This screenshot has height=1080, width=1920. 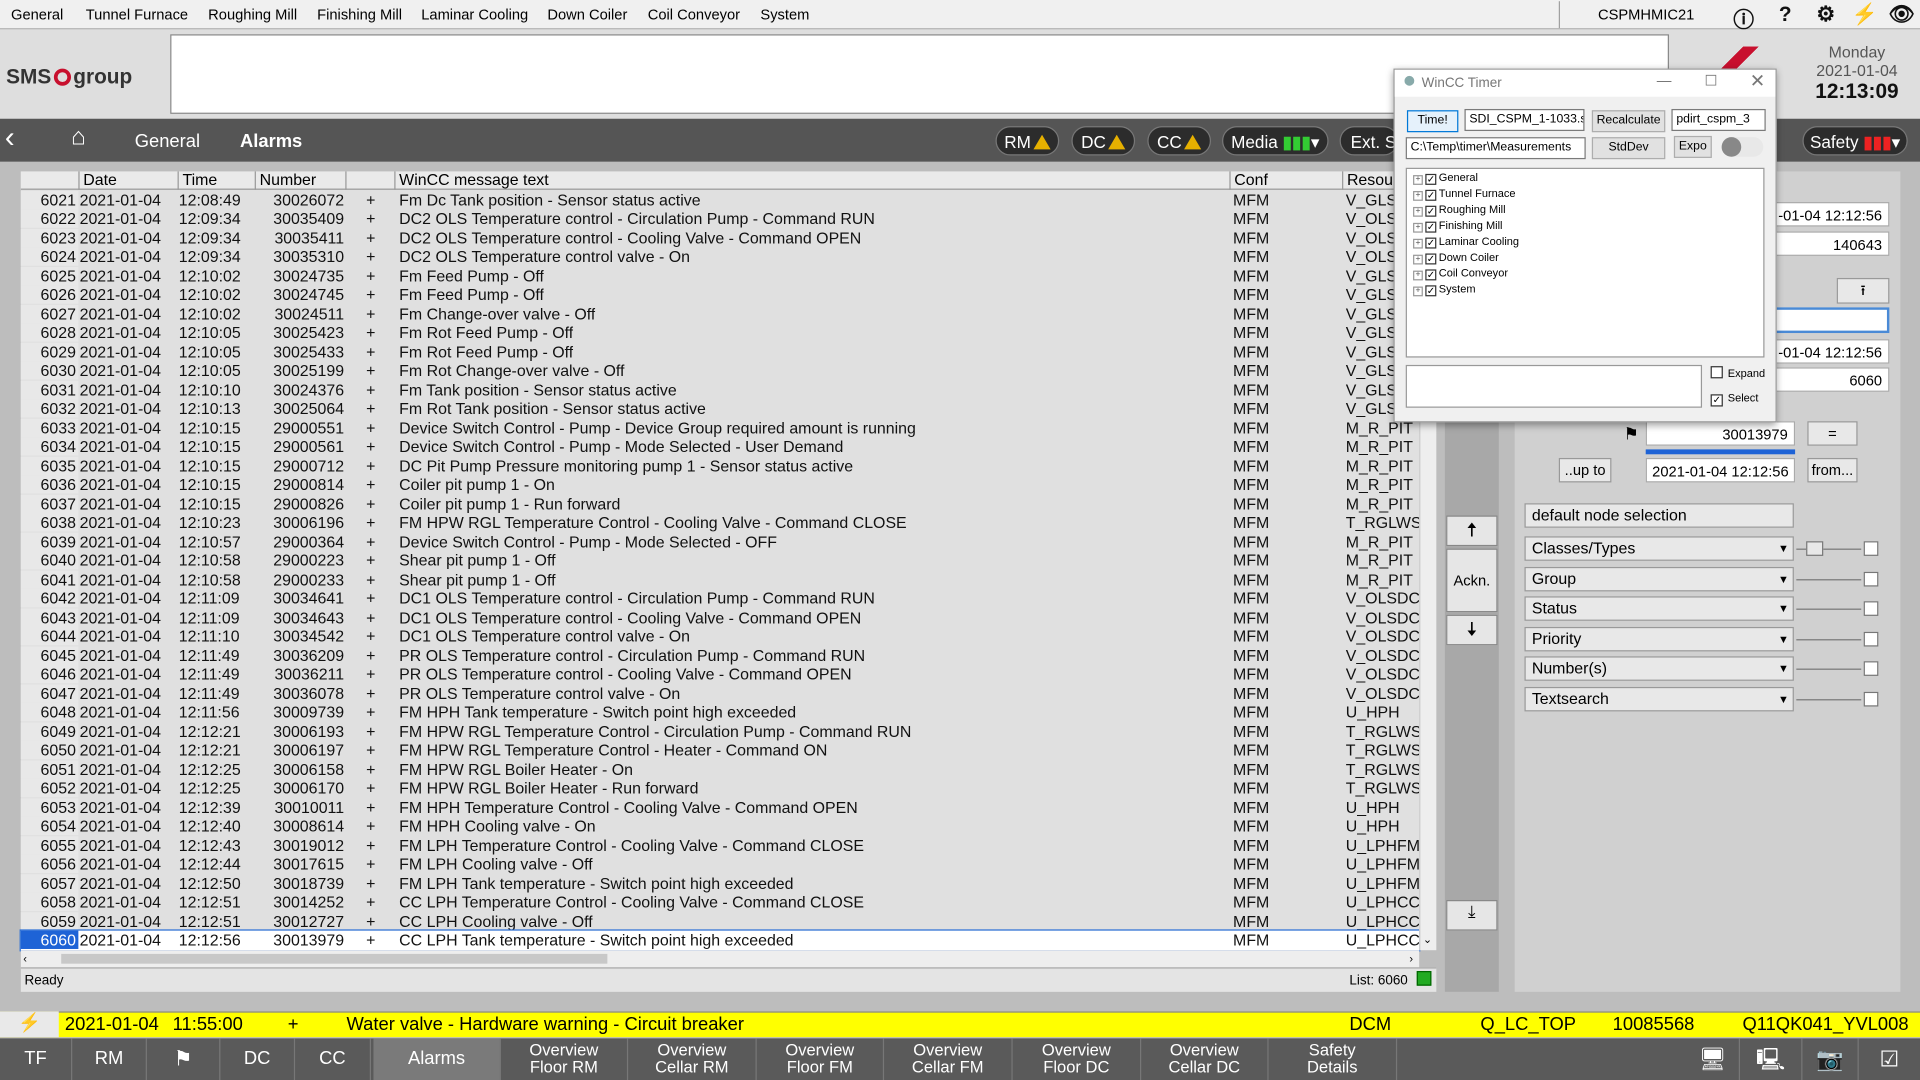 I want to click on node-selection-field: default node selection, so click(x=1659, y=515).